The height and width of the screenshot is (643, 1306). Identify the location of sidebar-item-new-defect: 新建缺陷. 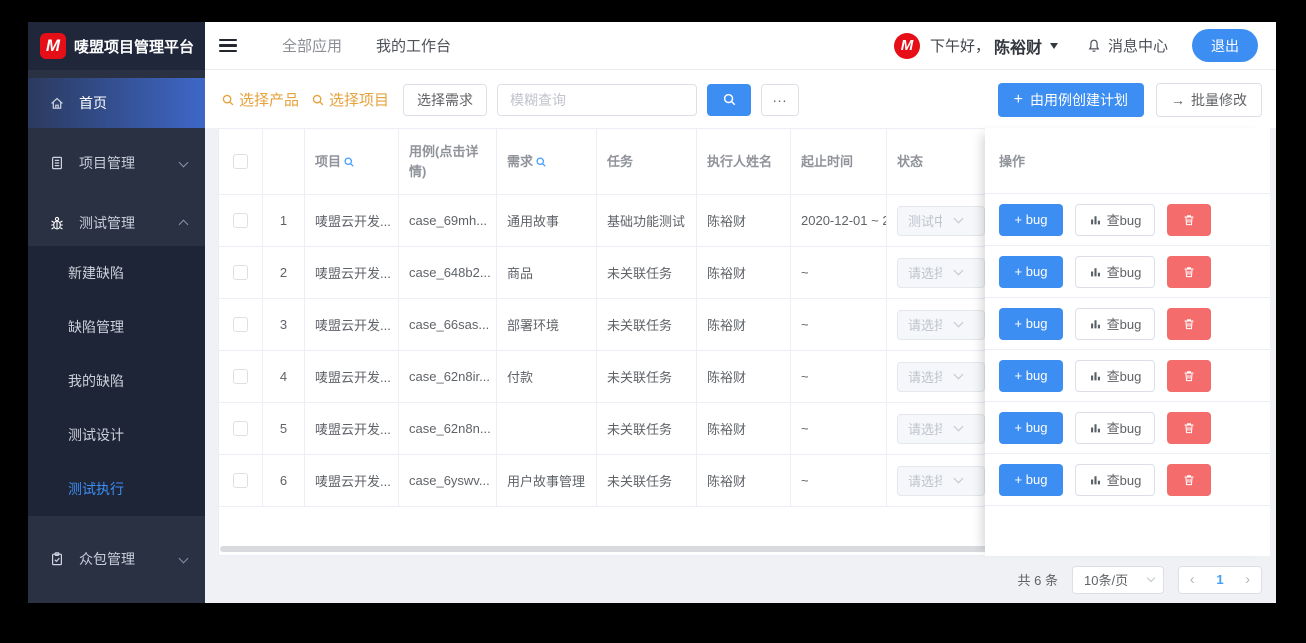
(116, 273).